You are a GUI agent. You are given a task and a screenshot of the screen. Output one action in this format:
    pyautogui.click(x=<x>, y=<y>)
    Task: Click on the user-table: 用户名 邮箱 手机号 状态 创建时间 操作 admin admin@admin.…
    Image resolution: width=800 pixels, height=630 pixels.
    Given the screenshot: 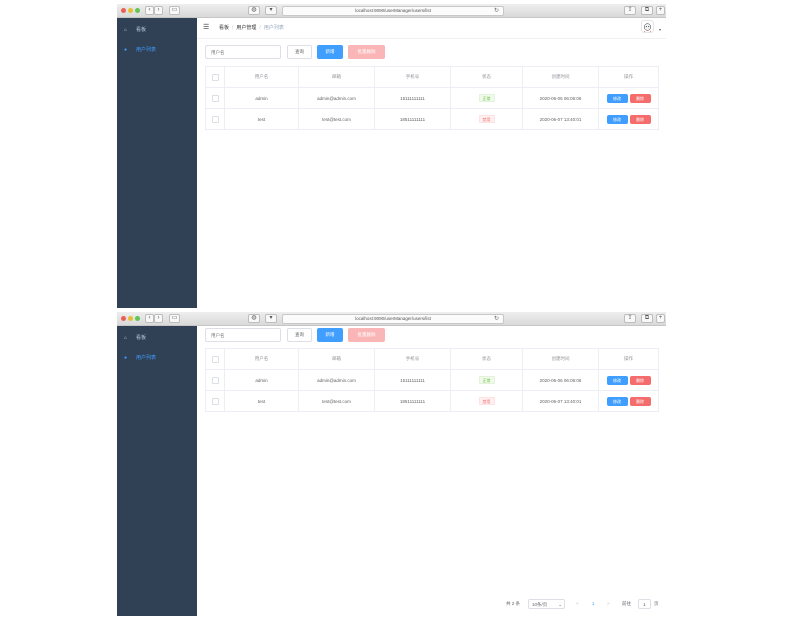 What is the action you would take?
    pyautogui.click(x=432, y=380)
    